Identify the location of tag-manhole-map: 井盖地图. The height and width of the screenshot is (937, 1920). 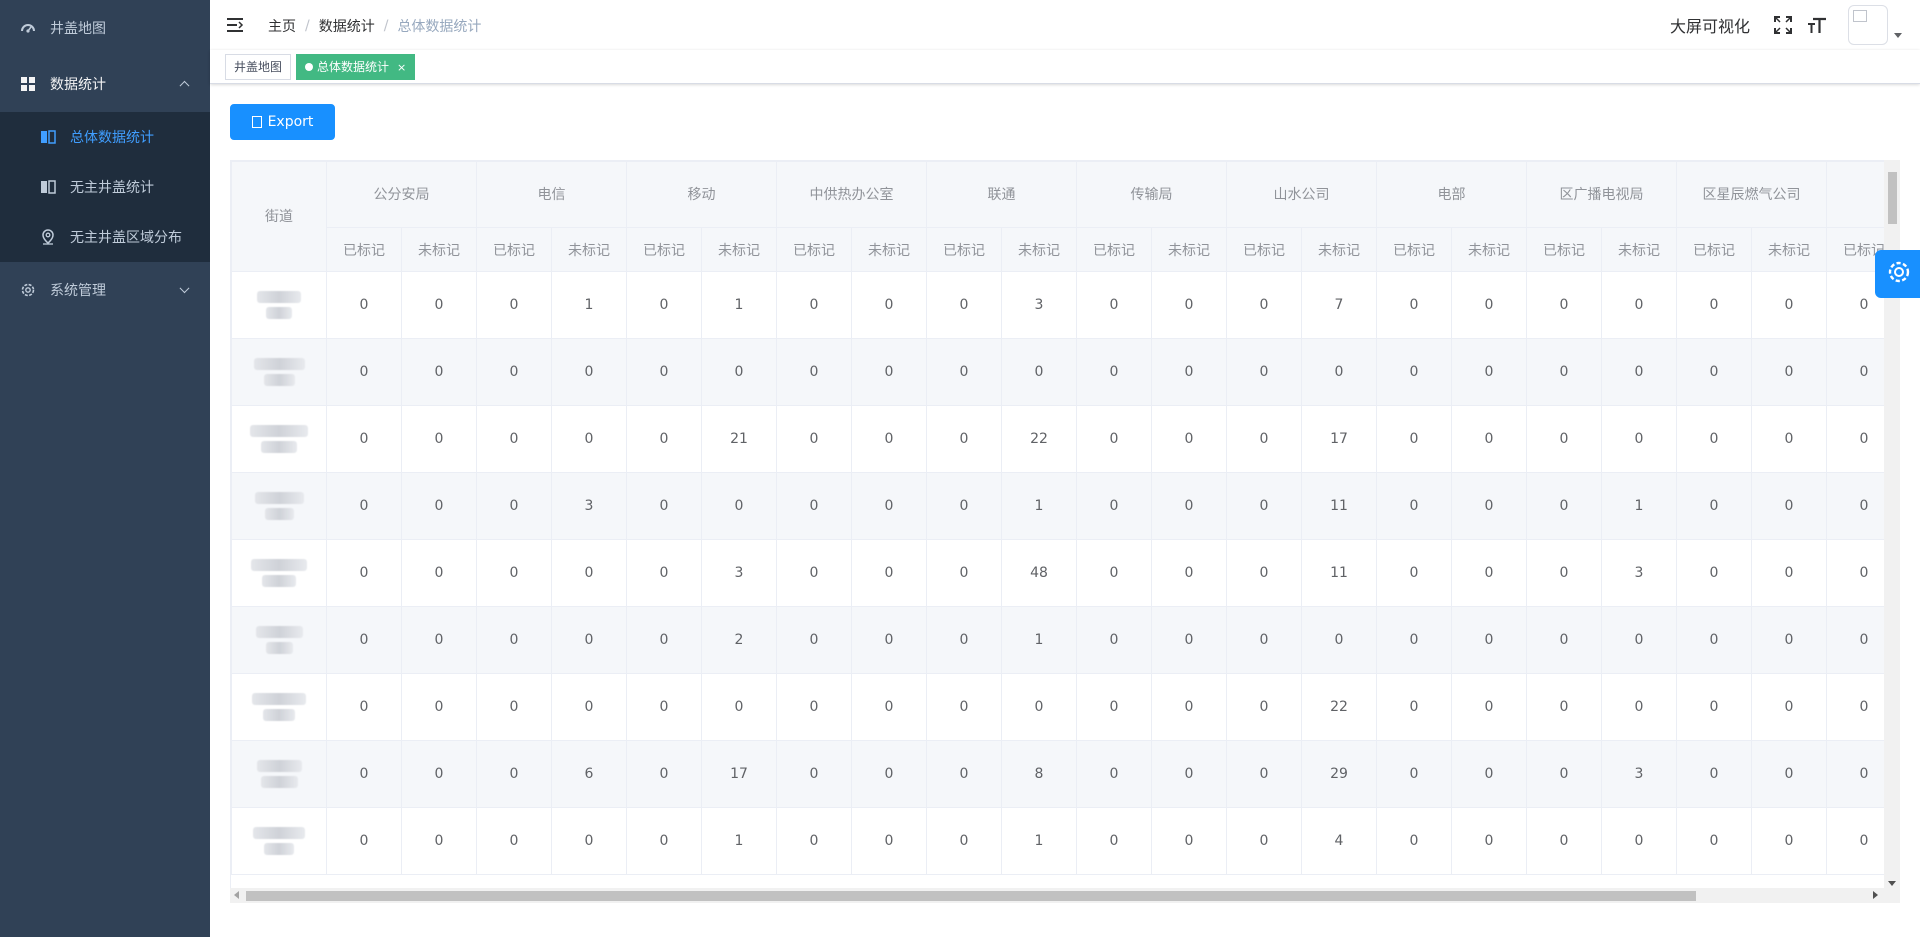
(258, 67).